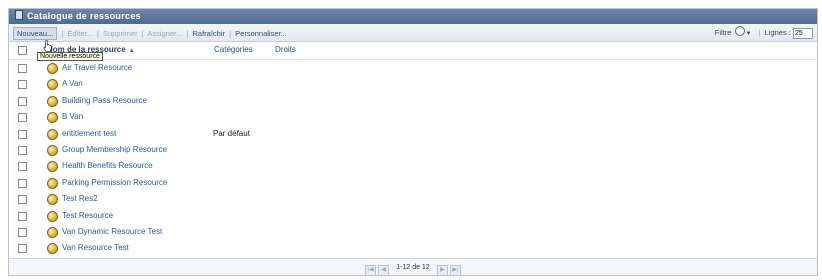 This screenshot has height=280, width=822. Describe the element at coordinates (723, 32) in the screenshot. I see `filter-label: Filtre` at that location.